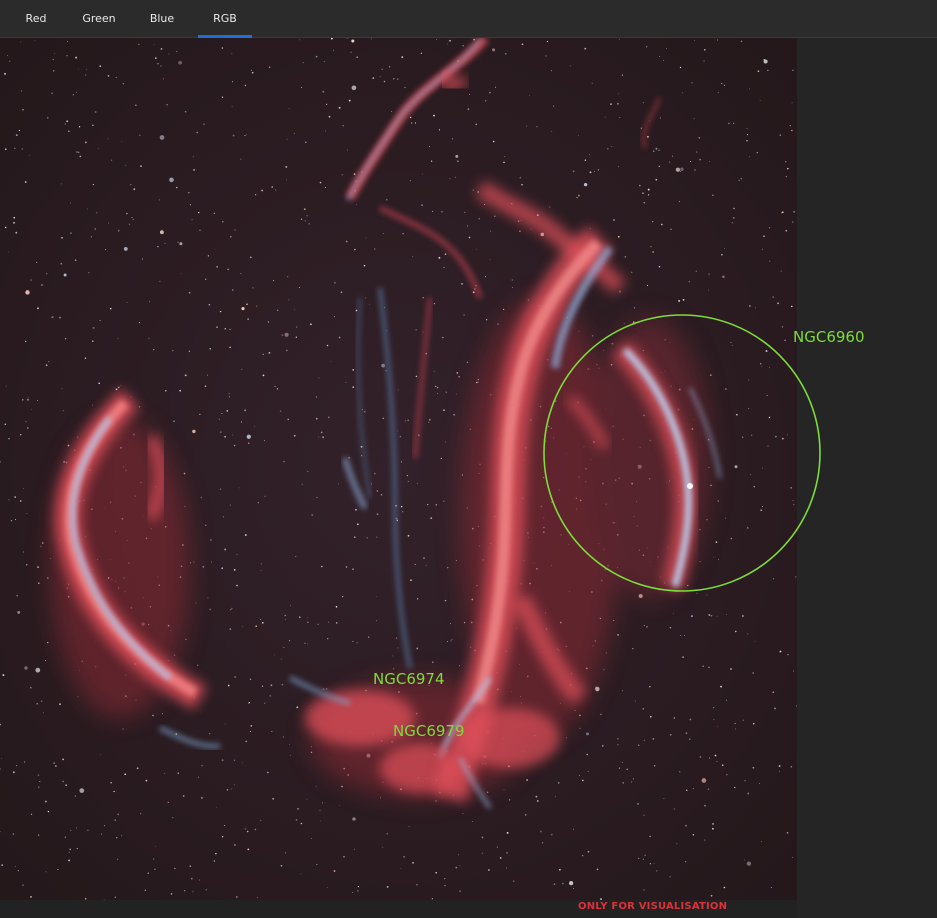 Image resolution: width=937 pixels, height=918 pixels. What do you see at coordinates (36, 19) in the screenshot?
I see `tab-red: Red` at bounding box center [36, 19].